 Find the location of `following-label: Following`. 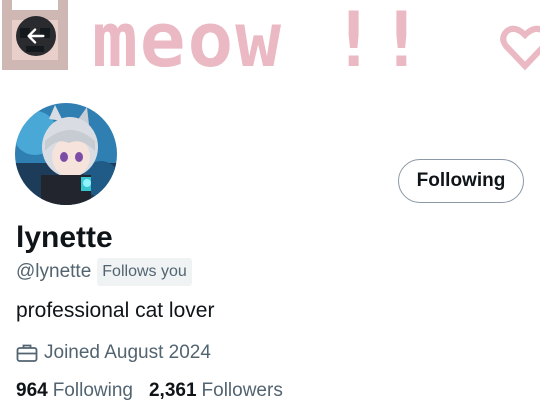

following-label: Following is located at coordinates (92, 390).